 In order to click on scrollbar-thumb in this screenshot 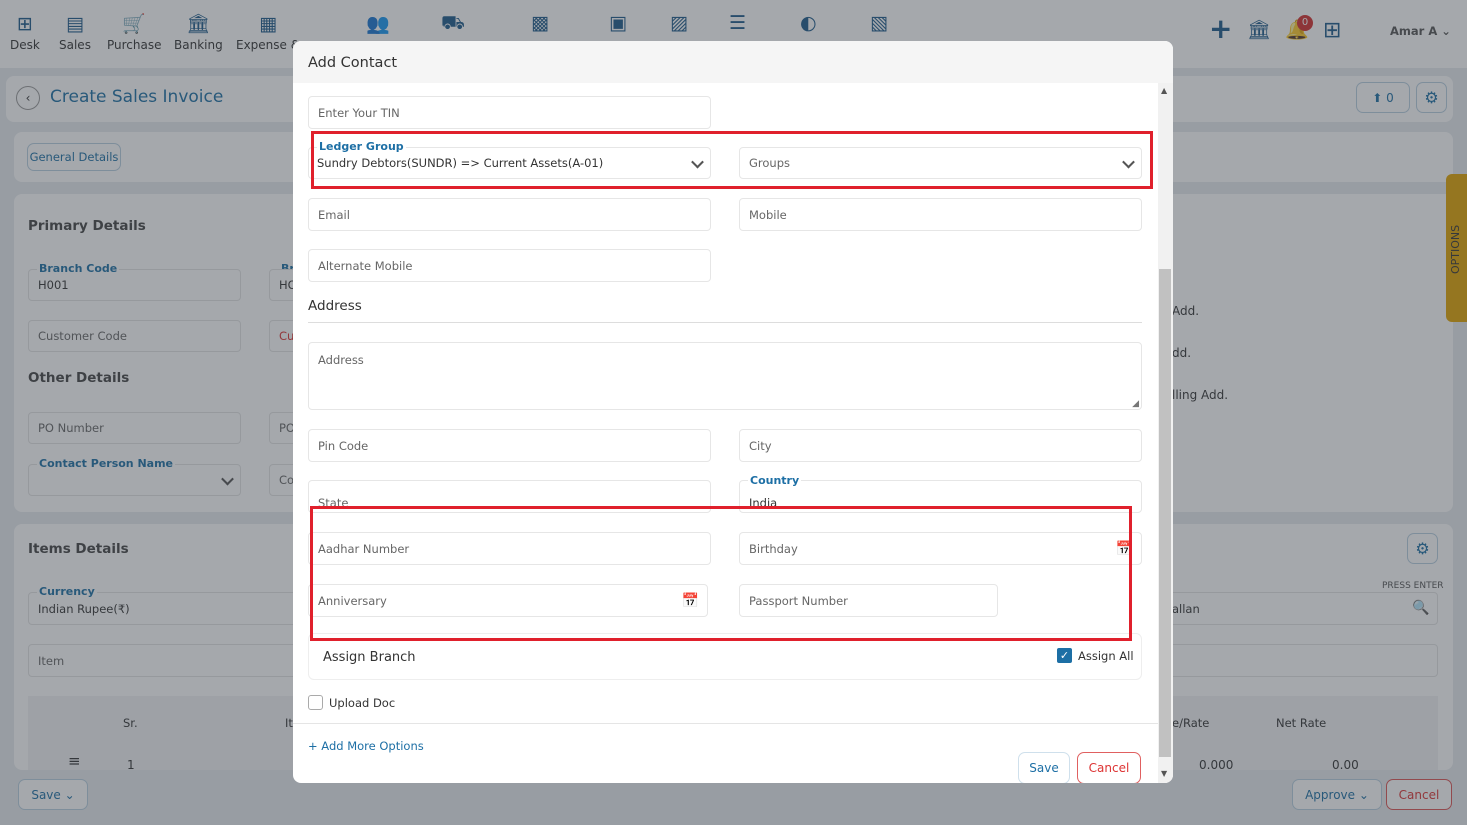, I will do `click(1165, 513)`.